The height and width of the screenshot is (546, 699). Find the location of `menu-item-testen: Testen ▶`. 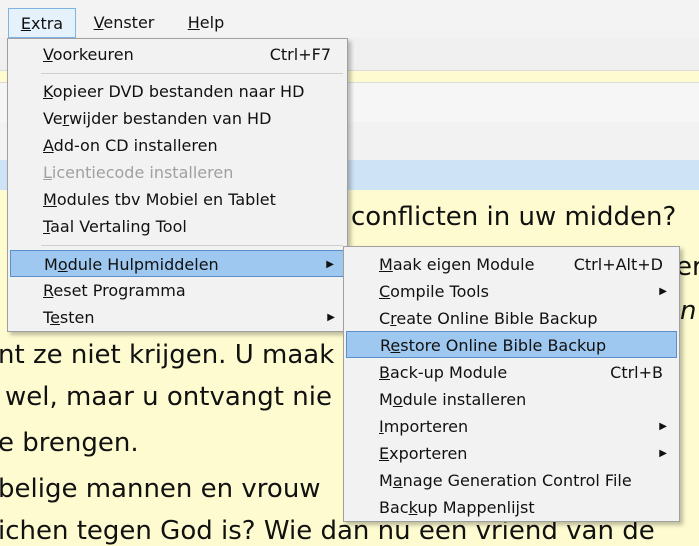

menu-item-testen: Testen ▶ is located at coordinates (177, 317).